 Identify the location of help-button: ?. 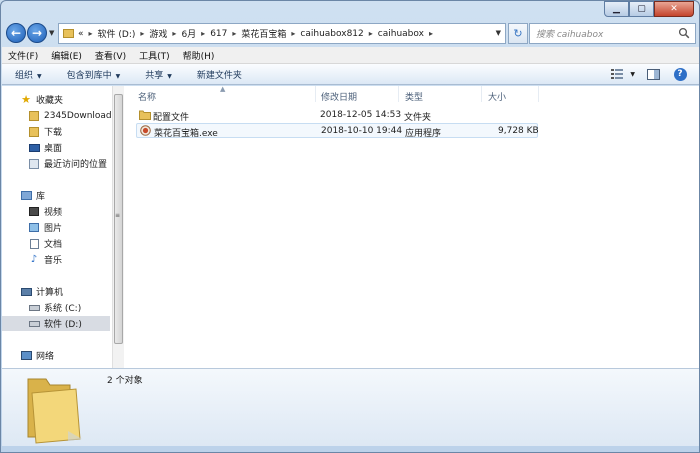
(680, 74).